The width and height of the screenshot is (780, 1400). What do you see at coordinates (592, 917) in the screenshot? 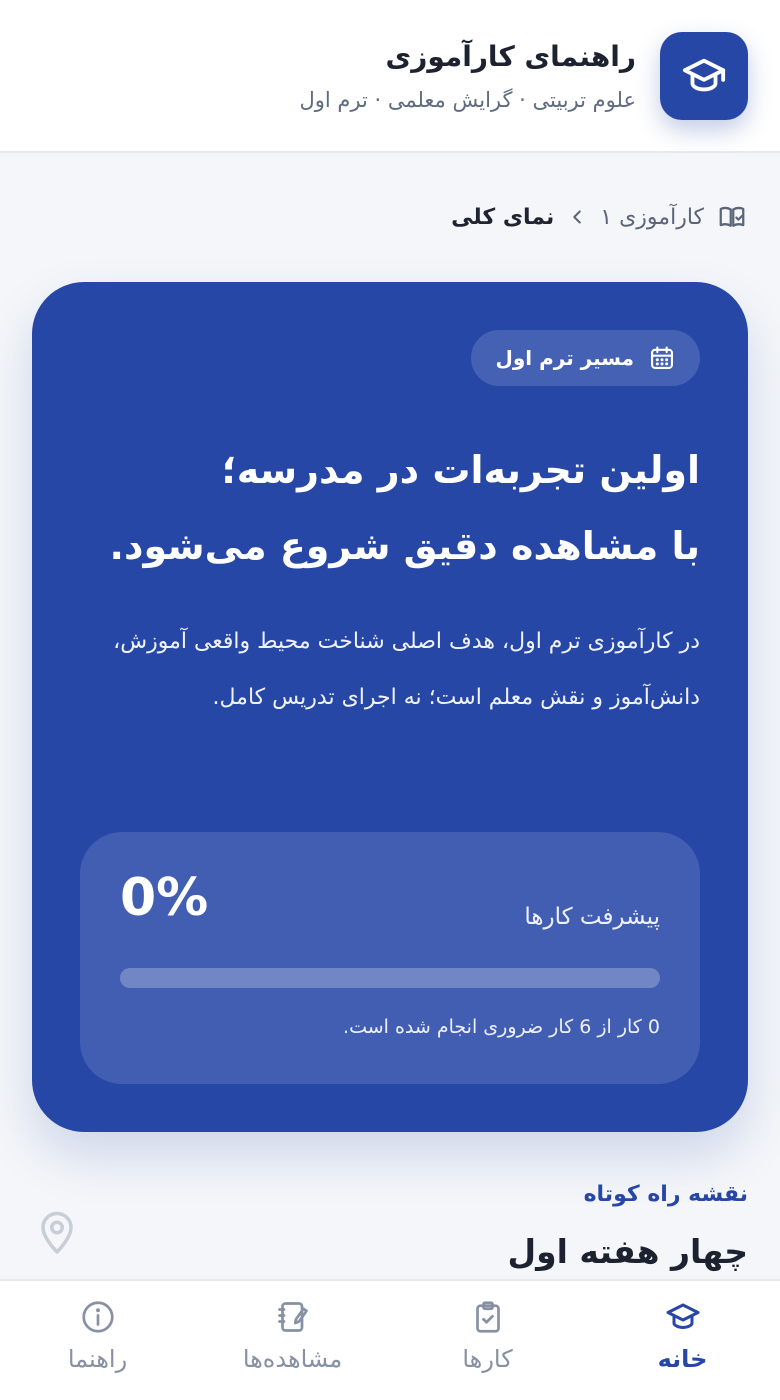
I see `progress-label: پیشرفت کارها` at bounding box center [592, 917].